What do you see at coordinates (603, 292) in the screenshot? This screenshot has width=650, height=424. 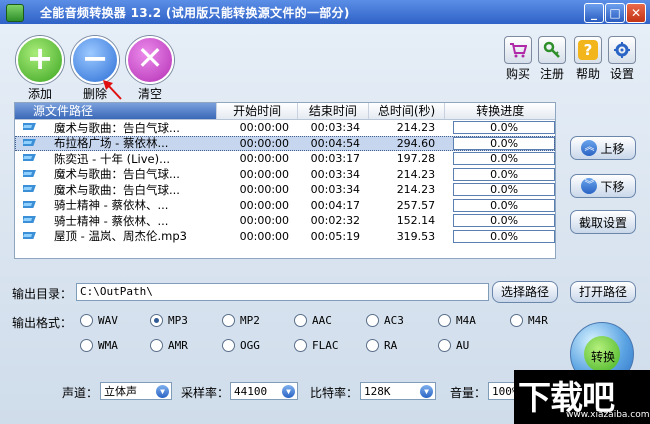 I see `open-path-button: 打开路径` at bounding box center [603, 292].